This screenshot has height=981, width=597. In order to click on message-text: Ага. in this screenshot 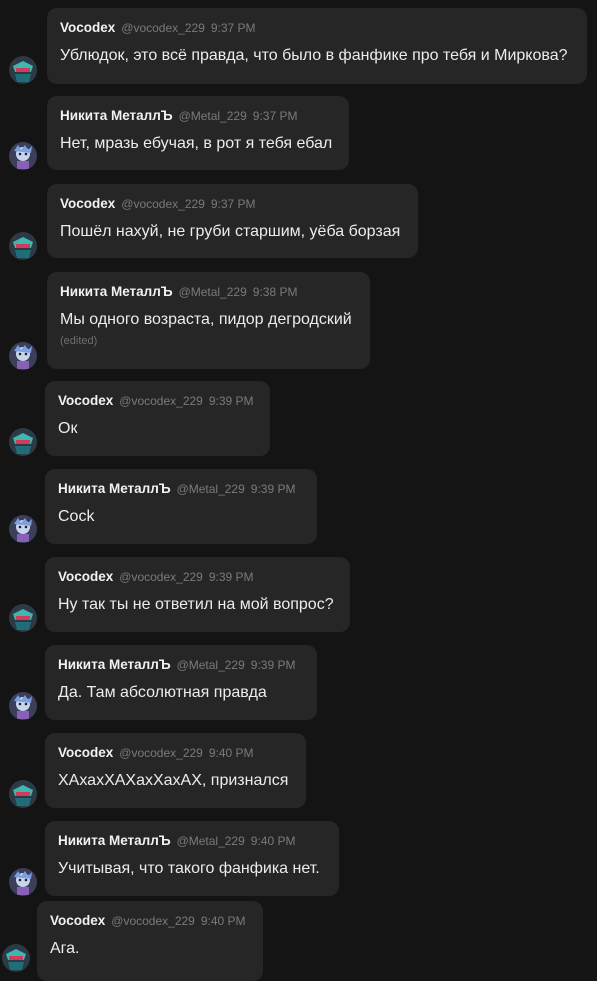, I will do `click(65, 948)`.